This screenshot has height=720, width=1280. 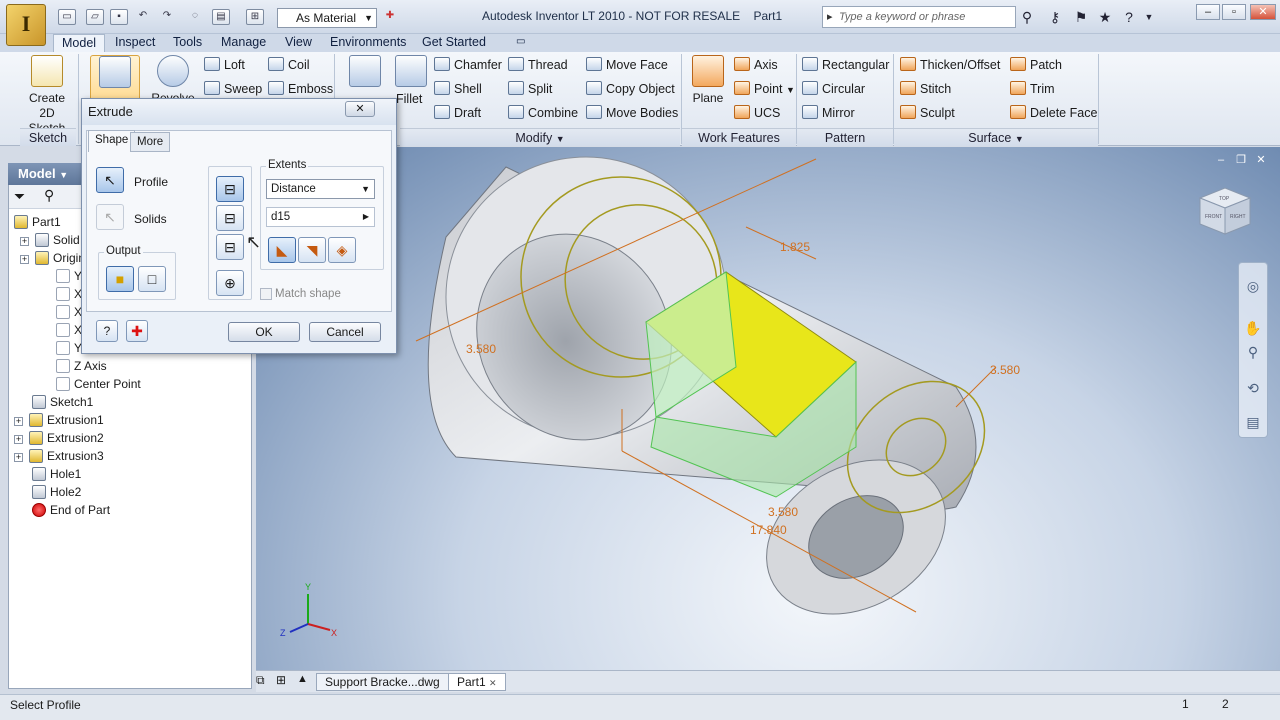 I want to click on combine-button: Combine, so click(x=543, y=114).